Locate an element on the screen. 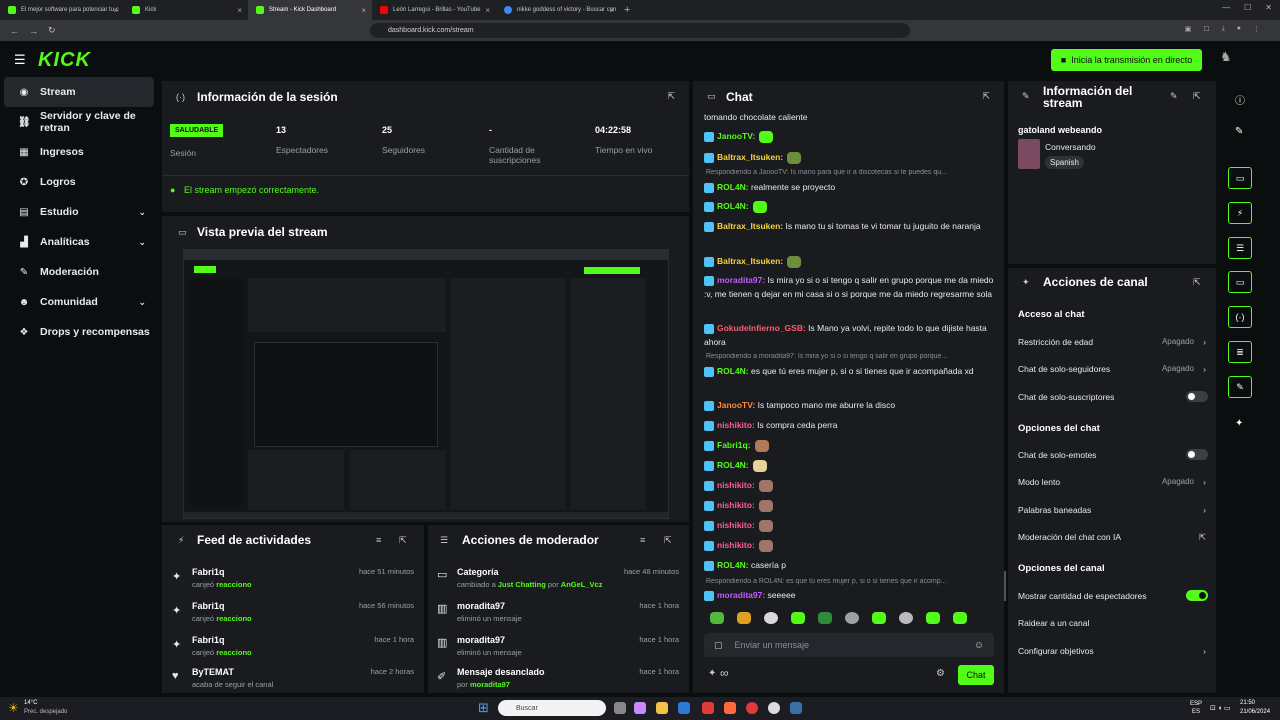 This screenshot has width=1280, height=720. toolbar-info-button: ≣ is located at coordinates (1240, 352).